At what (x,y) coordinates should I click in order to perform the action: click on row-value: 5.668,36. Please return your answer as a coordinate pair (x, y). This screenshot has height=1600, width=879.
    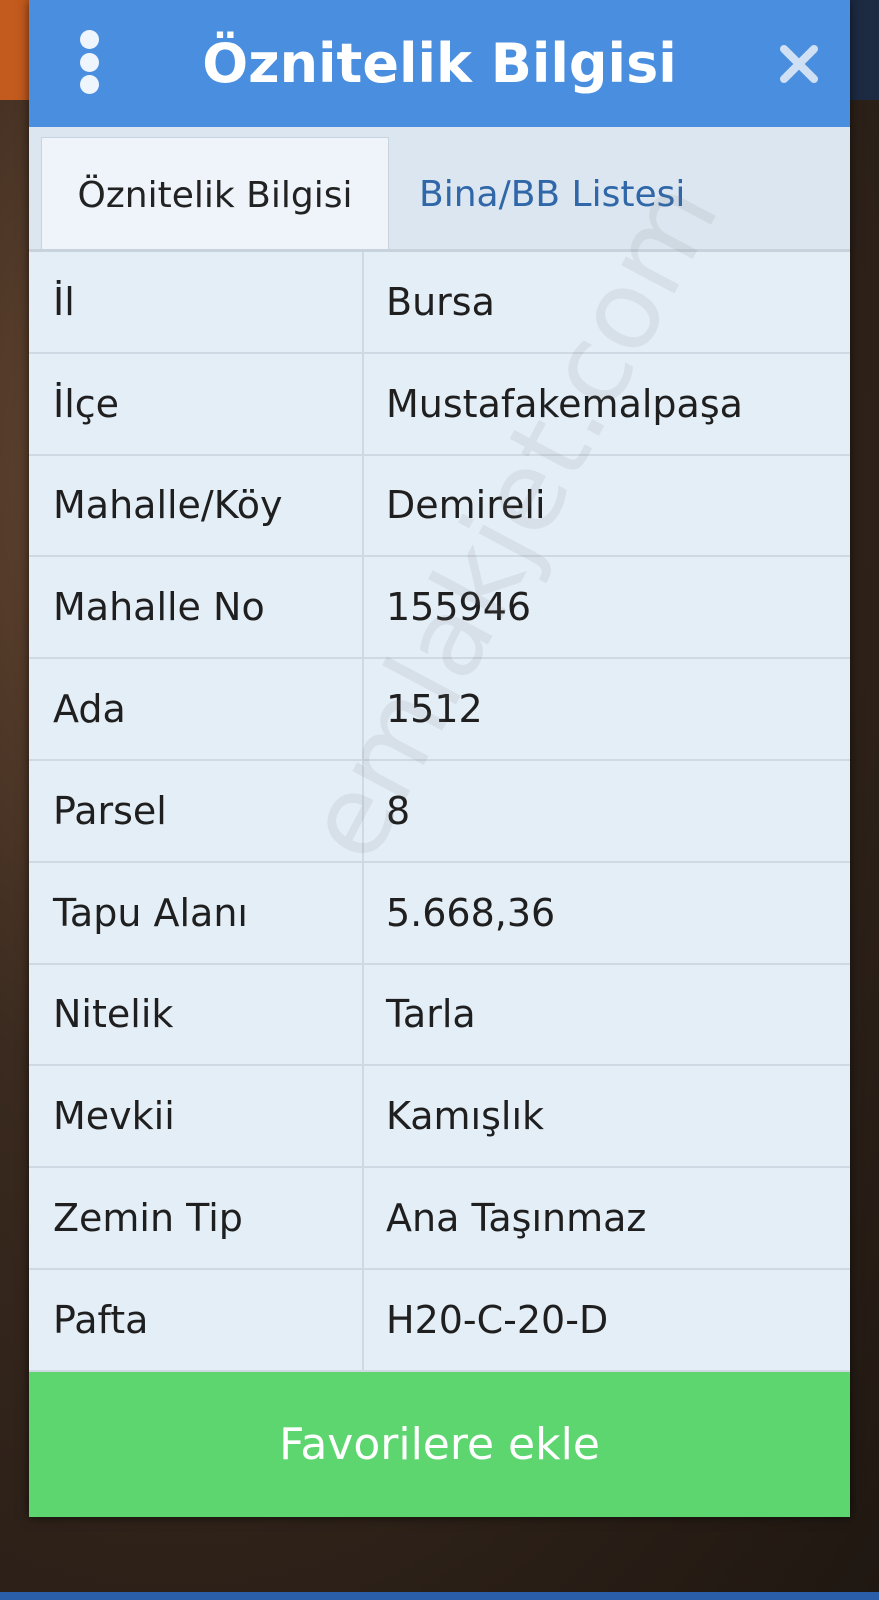
    Looking at the image, I should click on (471, 912).